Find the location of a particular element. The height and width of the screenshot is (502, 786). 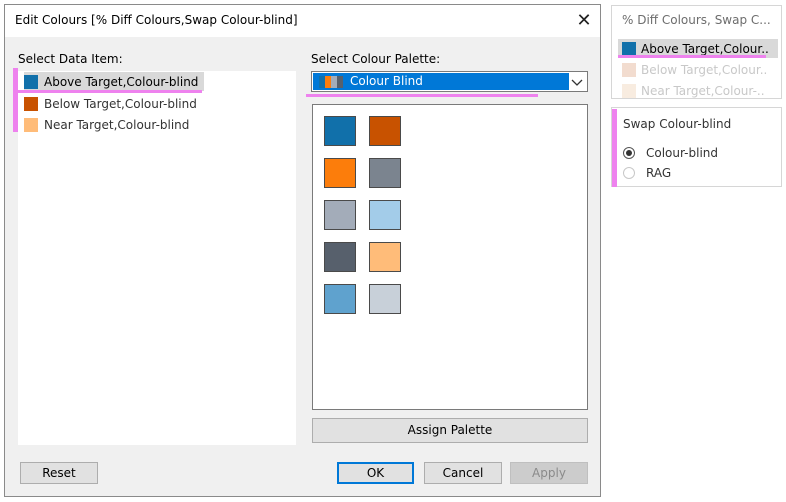

data-item-below-target: Below Target,Colour-blind is located at coordinates (114, 103).